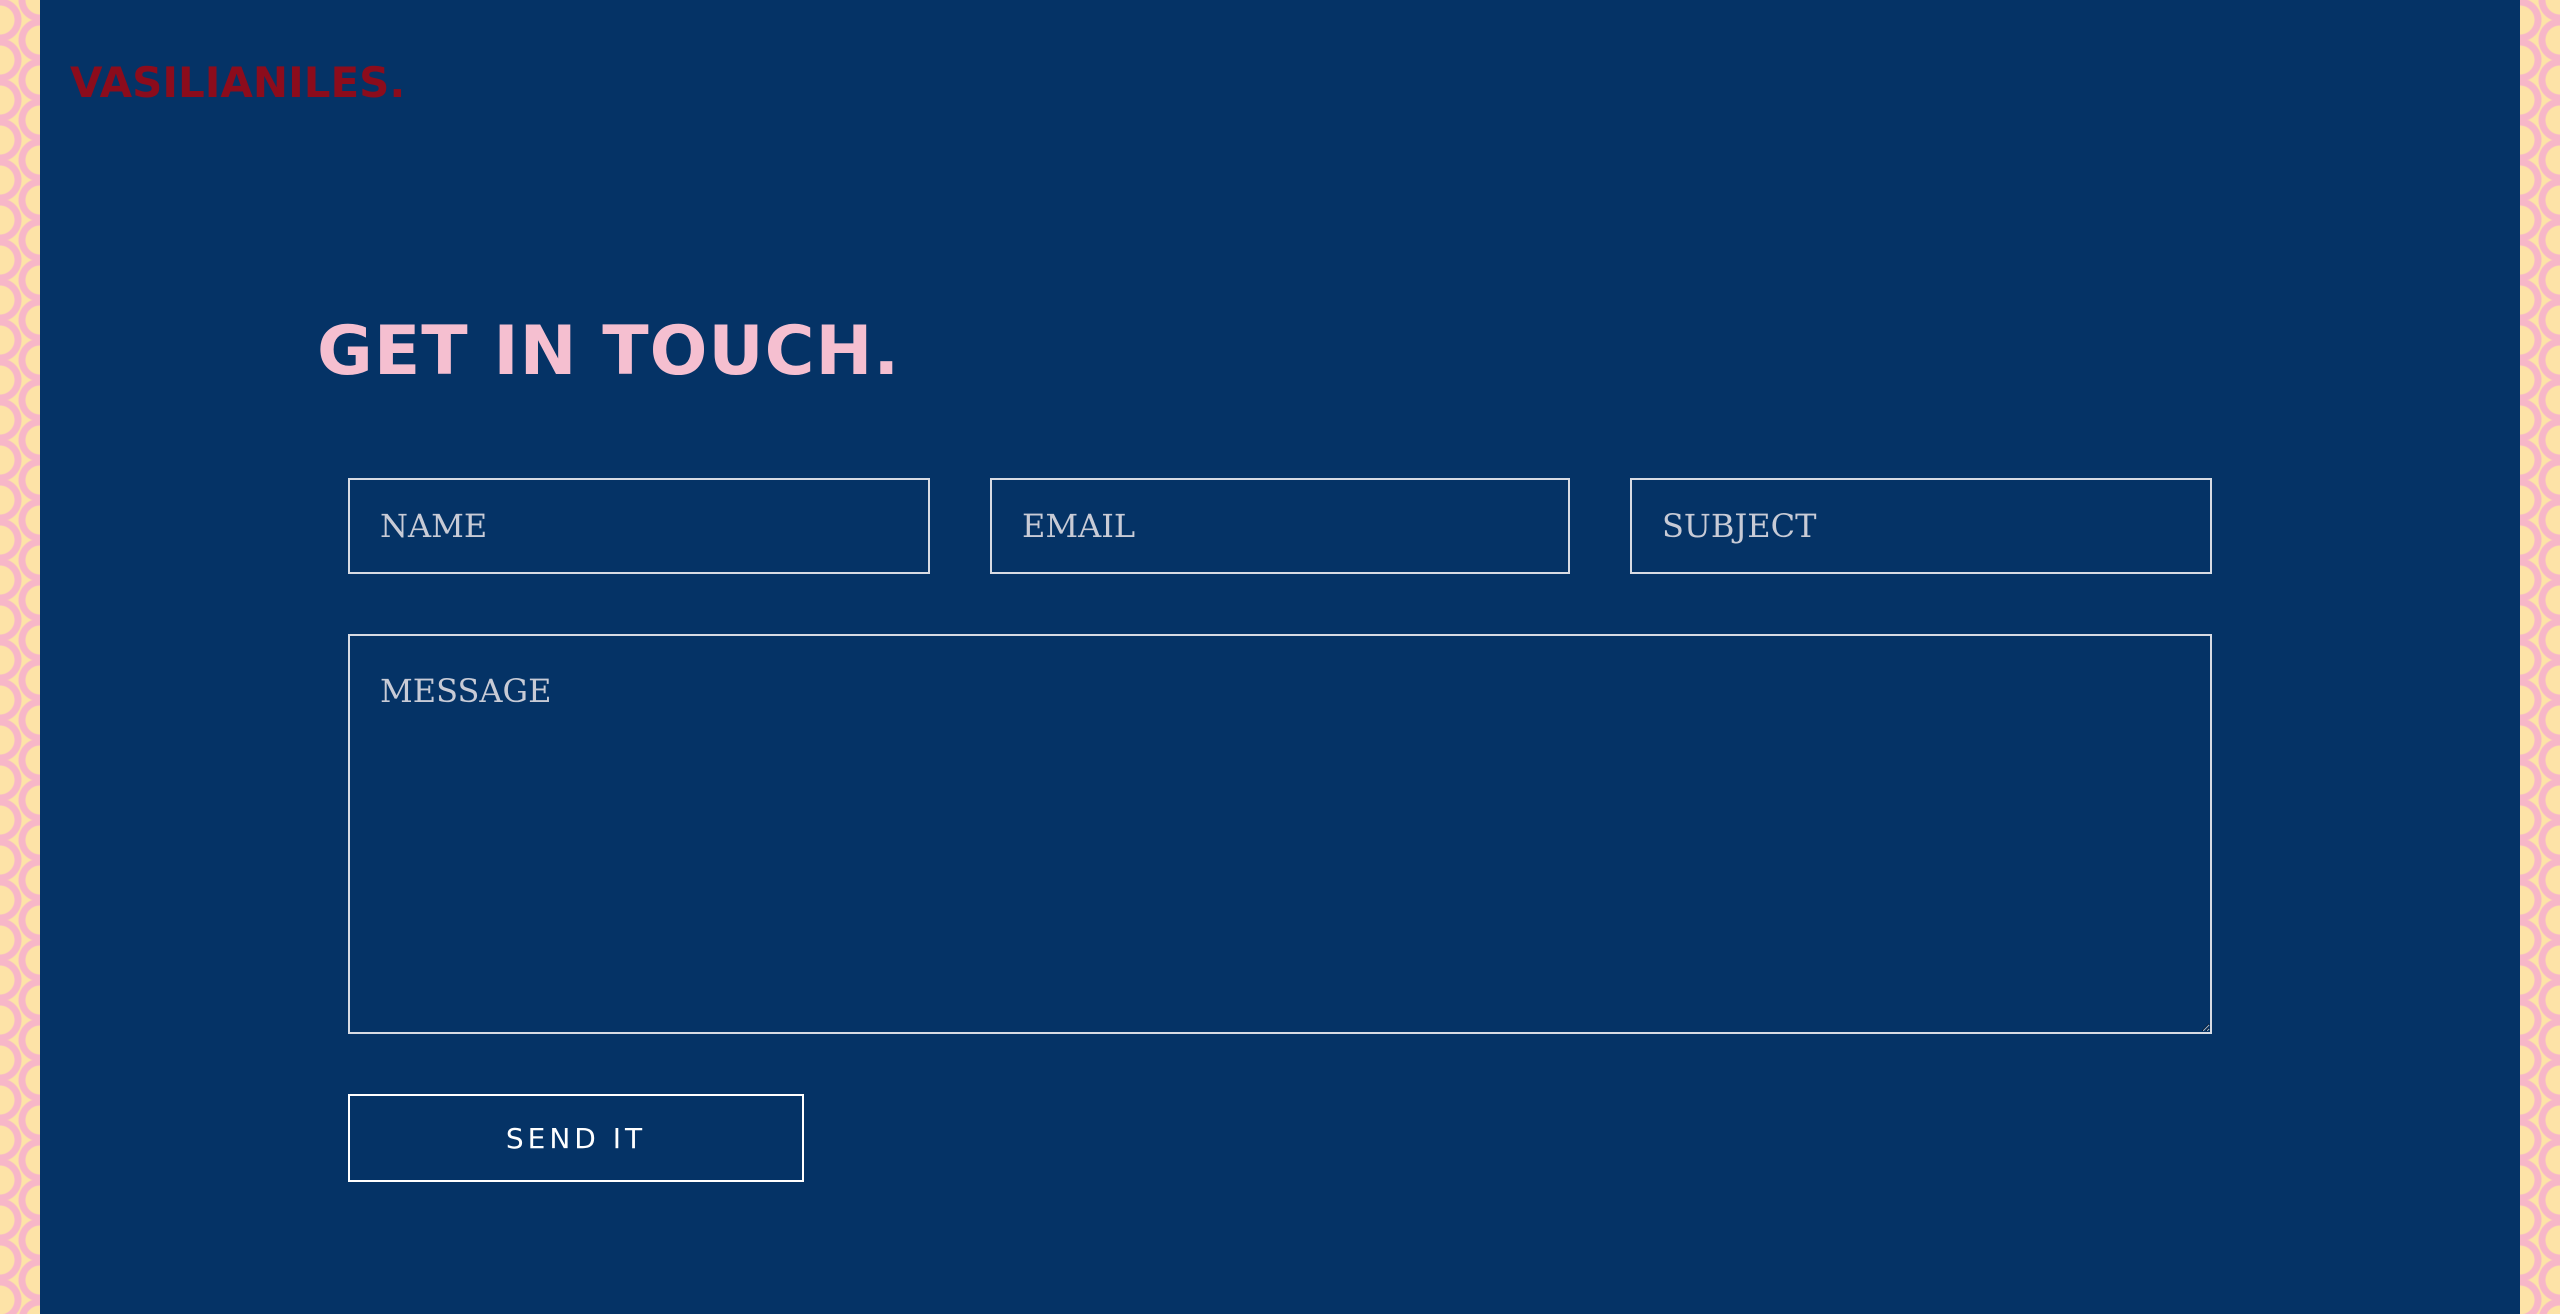  Describe the element at coordinates (639, 526) in the screenshot. I see `name-input` at that location.